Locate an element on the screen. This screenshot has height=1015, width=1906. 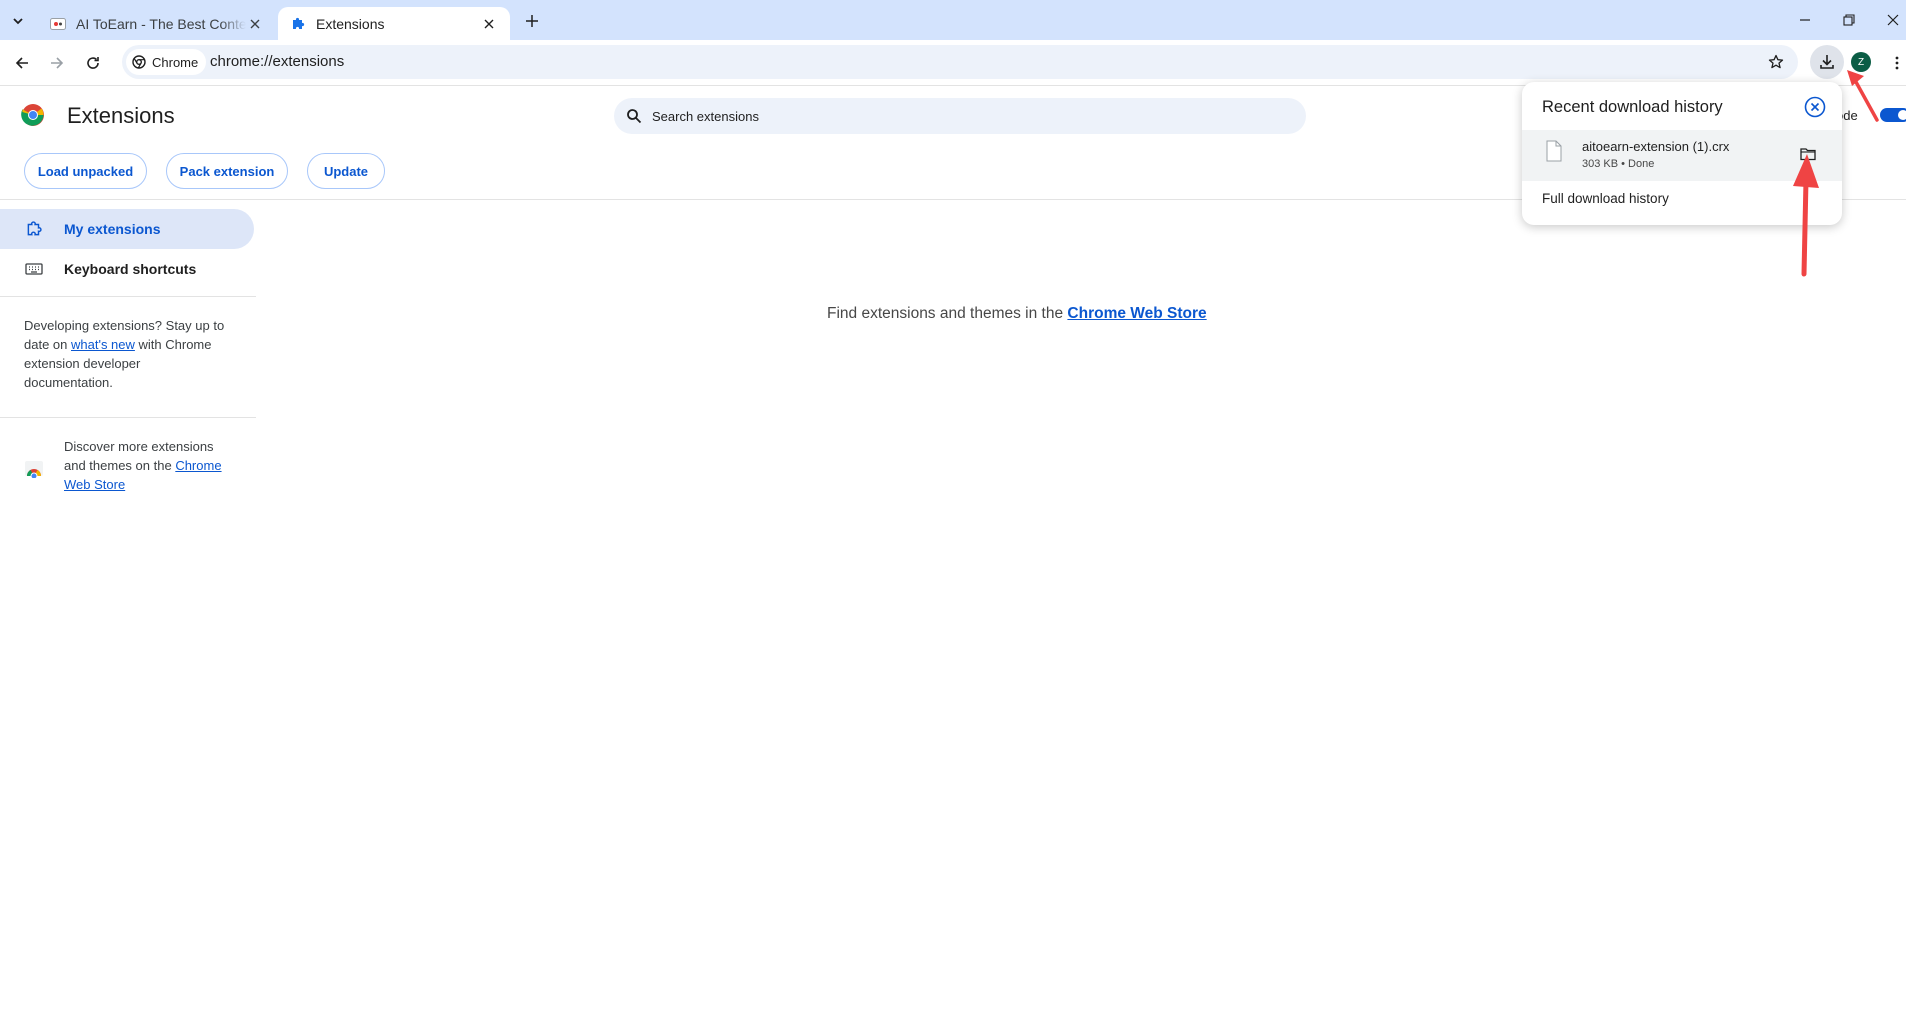
tab-list-icon is located at coordinates (18, 21).